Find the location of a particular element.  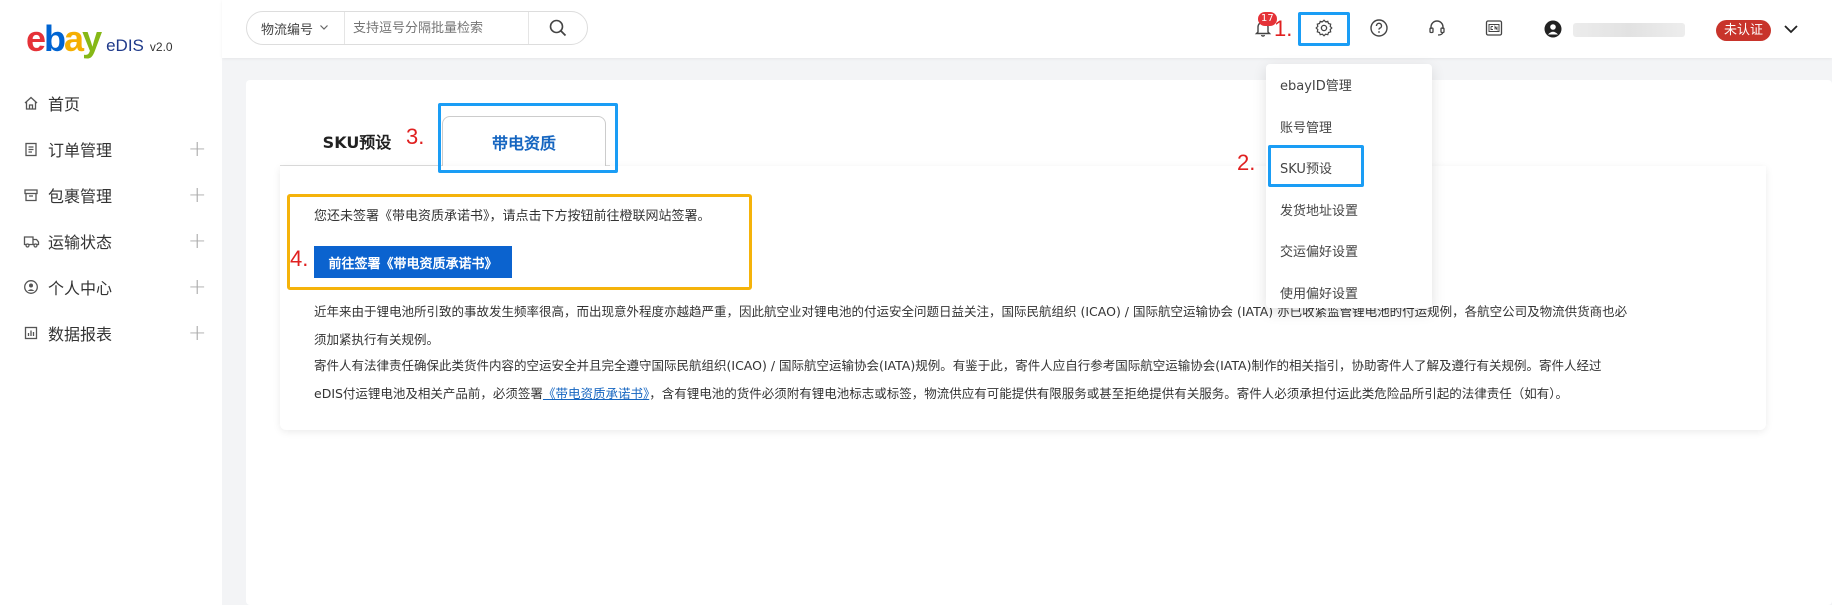

user-avatar is located at coordinates (1553, 29).